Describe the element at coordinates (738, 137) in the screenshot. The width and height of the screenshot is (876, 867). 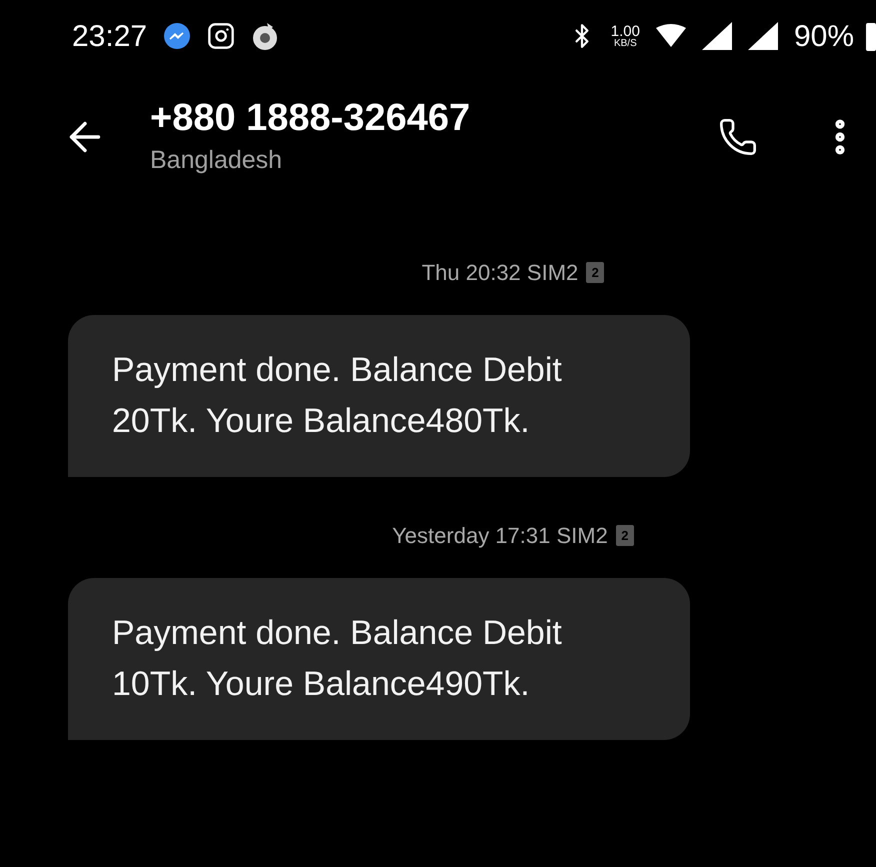
I see `call-button` at that location.